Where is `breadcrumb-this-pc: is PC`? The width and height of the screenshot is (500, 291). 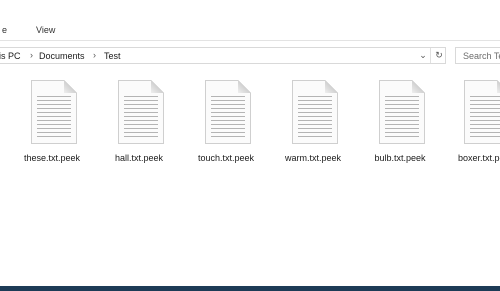 breadcrumb-this-pc: is PC is located at coordinates (10, 56).